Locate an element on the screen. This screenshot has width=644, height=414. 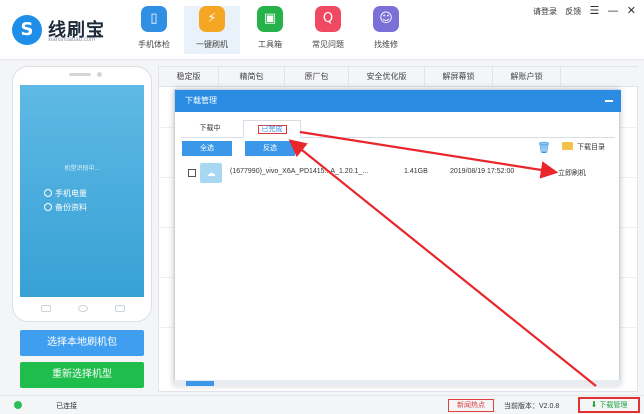
download-manager-button: ⬇ 下载管理 is located at coordinates (609, 405).